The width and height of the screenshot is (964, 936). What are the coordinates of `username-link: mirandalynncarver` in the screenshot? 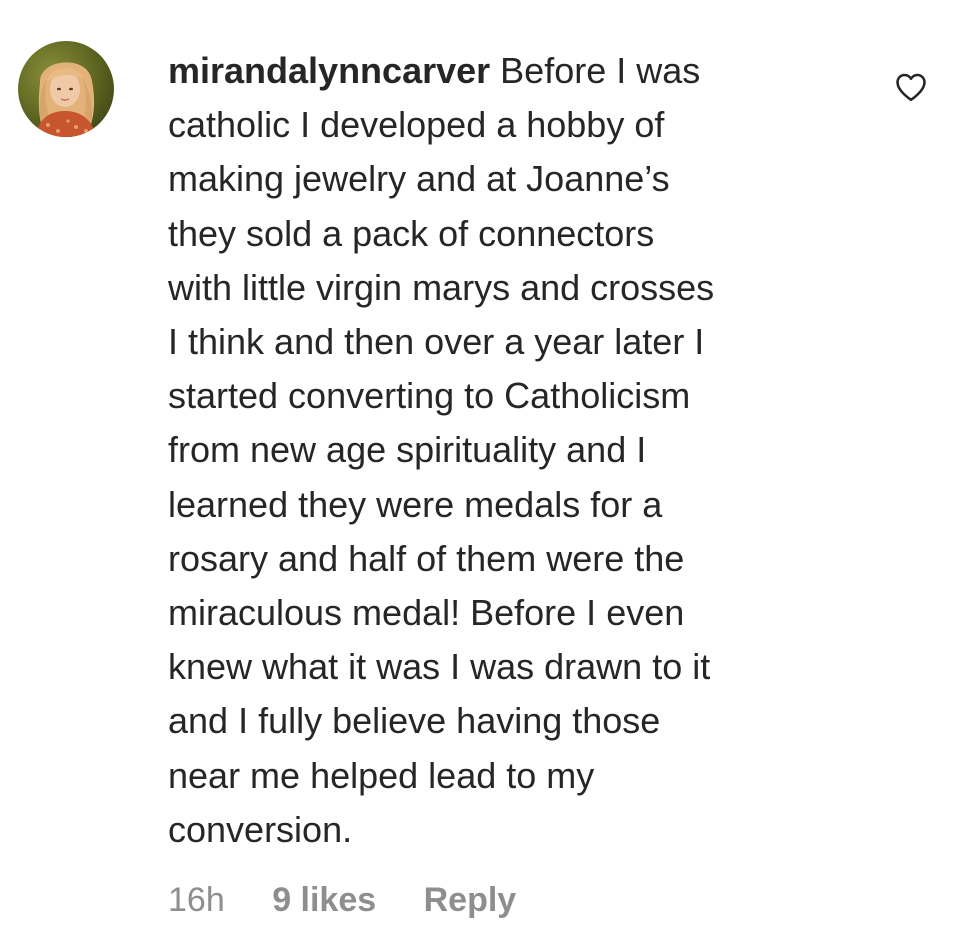 It's located at (329, 70).